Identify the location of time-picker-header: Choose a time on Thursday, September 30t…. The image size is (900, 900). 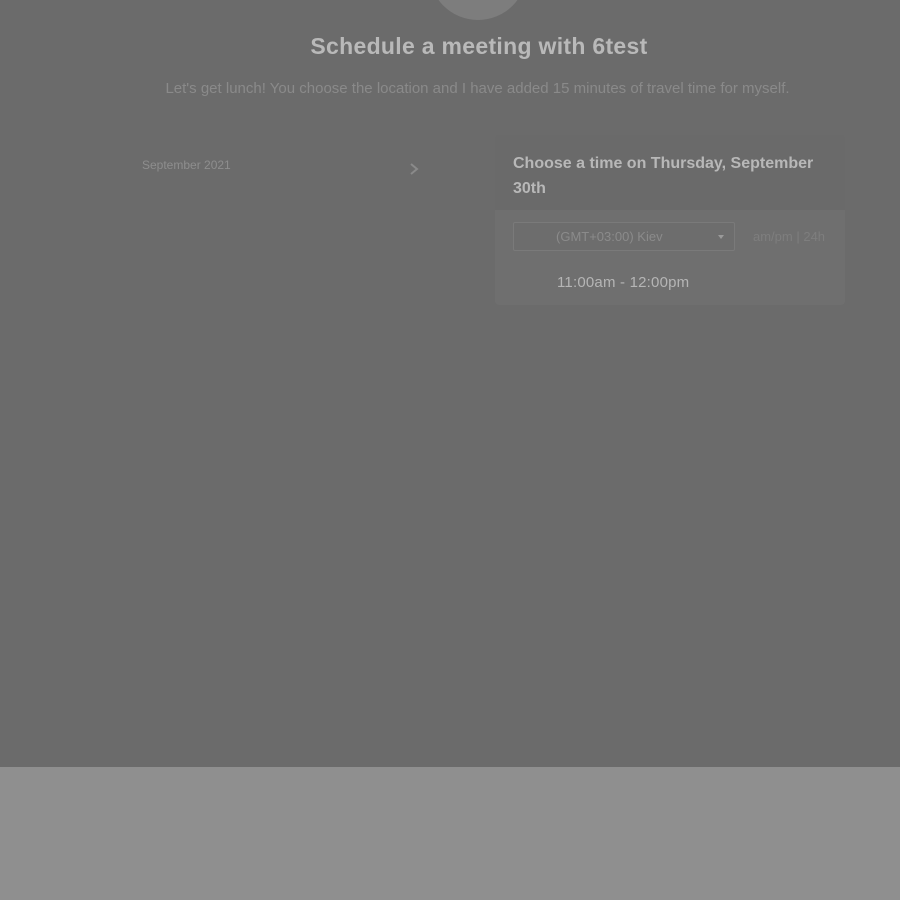
(670, 172).